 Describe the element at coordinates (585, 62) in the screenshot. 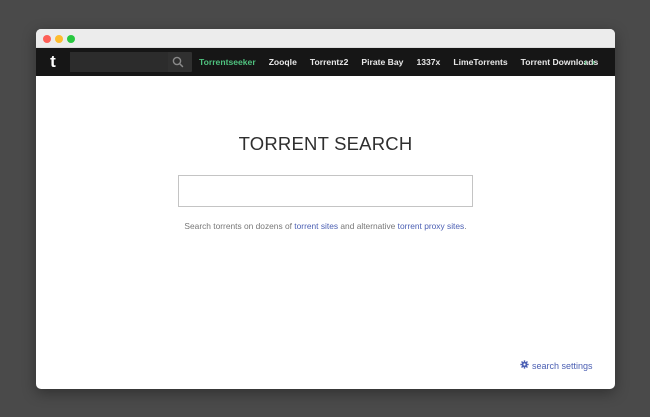

I see `chevron-left-icon: ‹` at that location.